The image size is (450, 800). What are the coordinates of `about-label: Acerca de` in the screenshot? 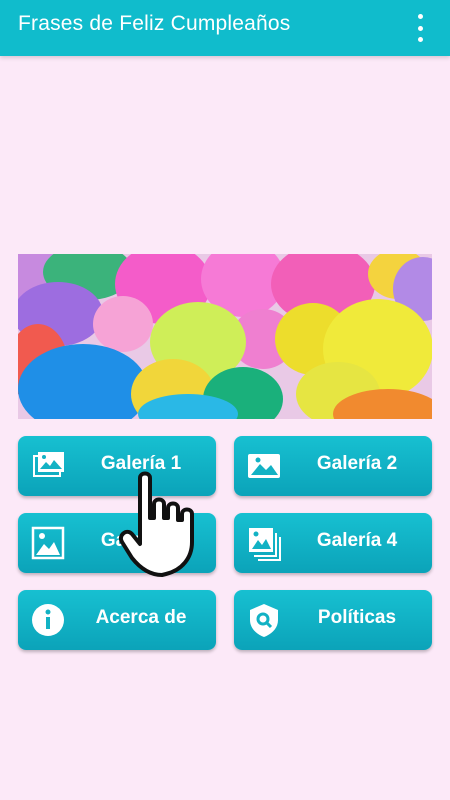 It's located at (141, 617).